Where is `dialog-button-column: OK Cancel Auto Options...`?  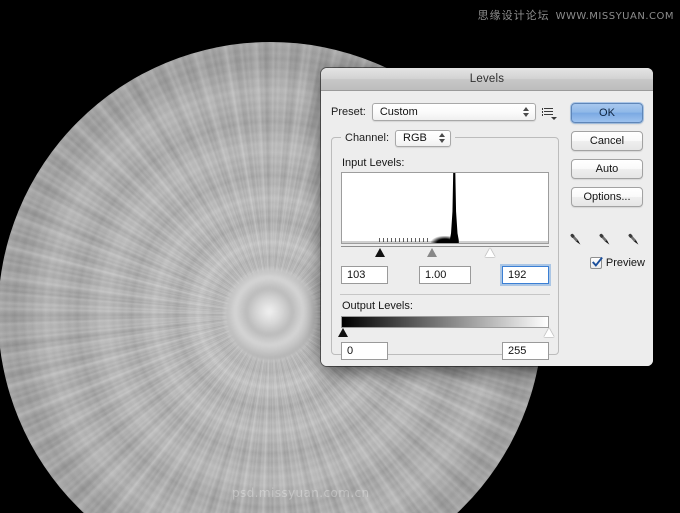
dialog-button-column: OK Cancel Auto Options... is located at coordinates (607, 155).